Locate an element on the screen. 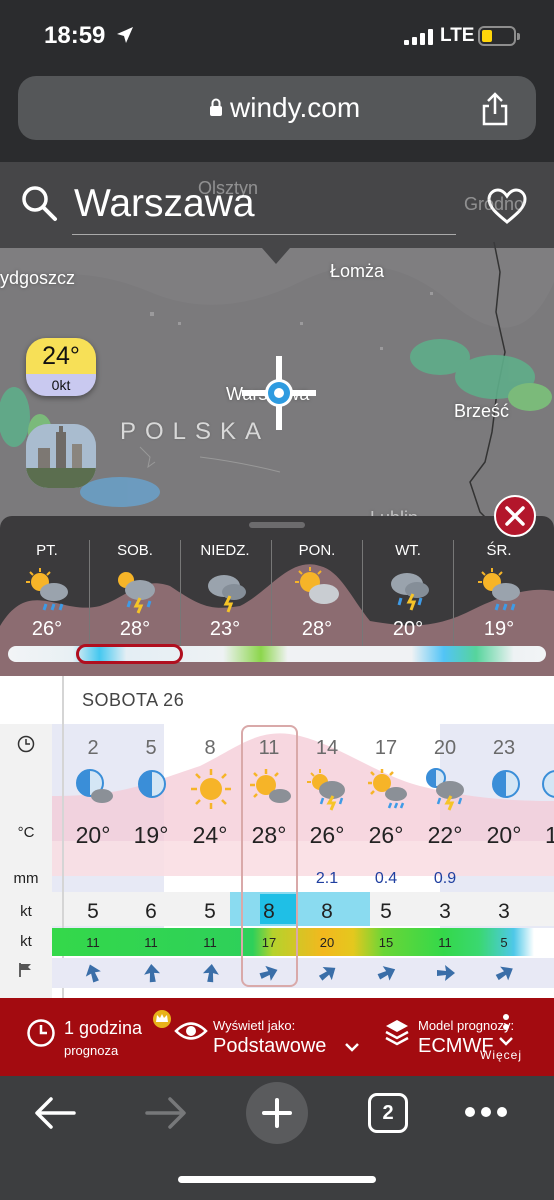  gust-row-label: kt is located at coordinates (26, 941).